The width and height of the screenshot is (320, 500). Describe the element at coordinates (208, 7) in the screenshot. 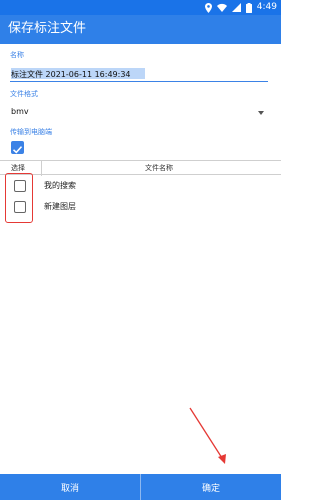

I see `location-icon` at that location.